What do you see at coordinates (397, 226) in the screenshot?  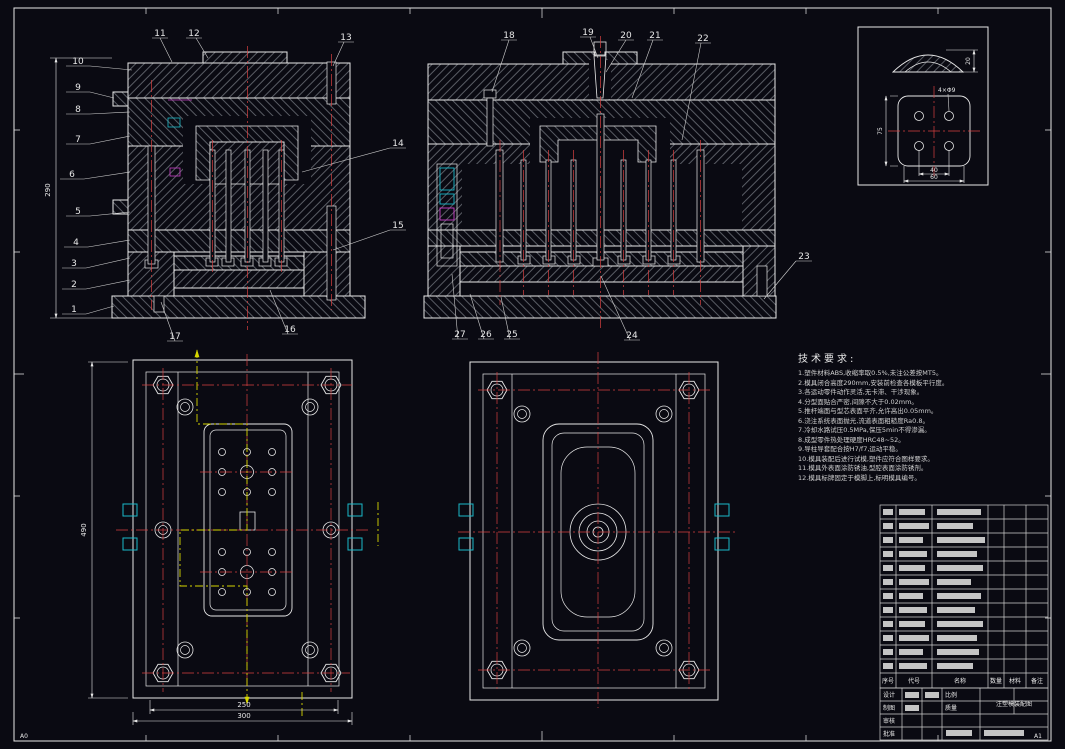 I see `callout-15: 15` at bounding box center [397, 226].